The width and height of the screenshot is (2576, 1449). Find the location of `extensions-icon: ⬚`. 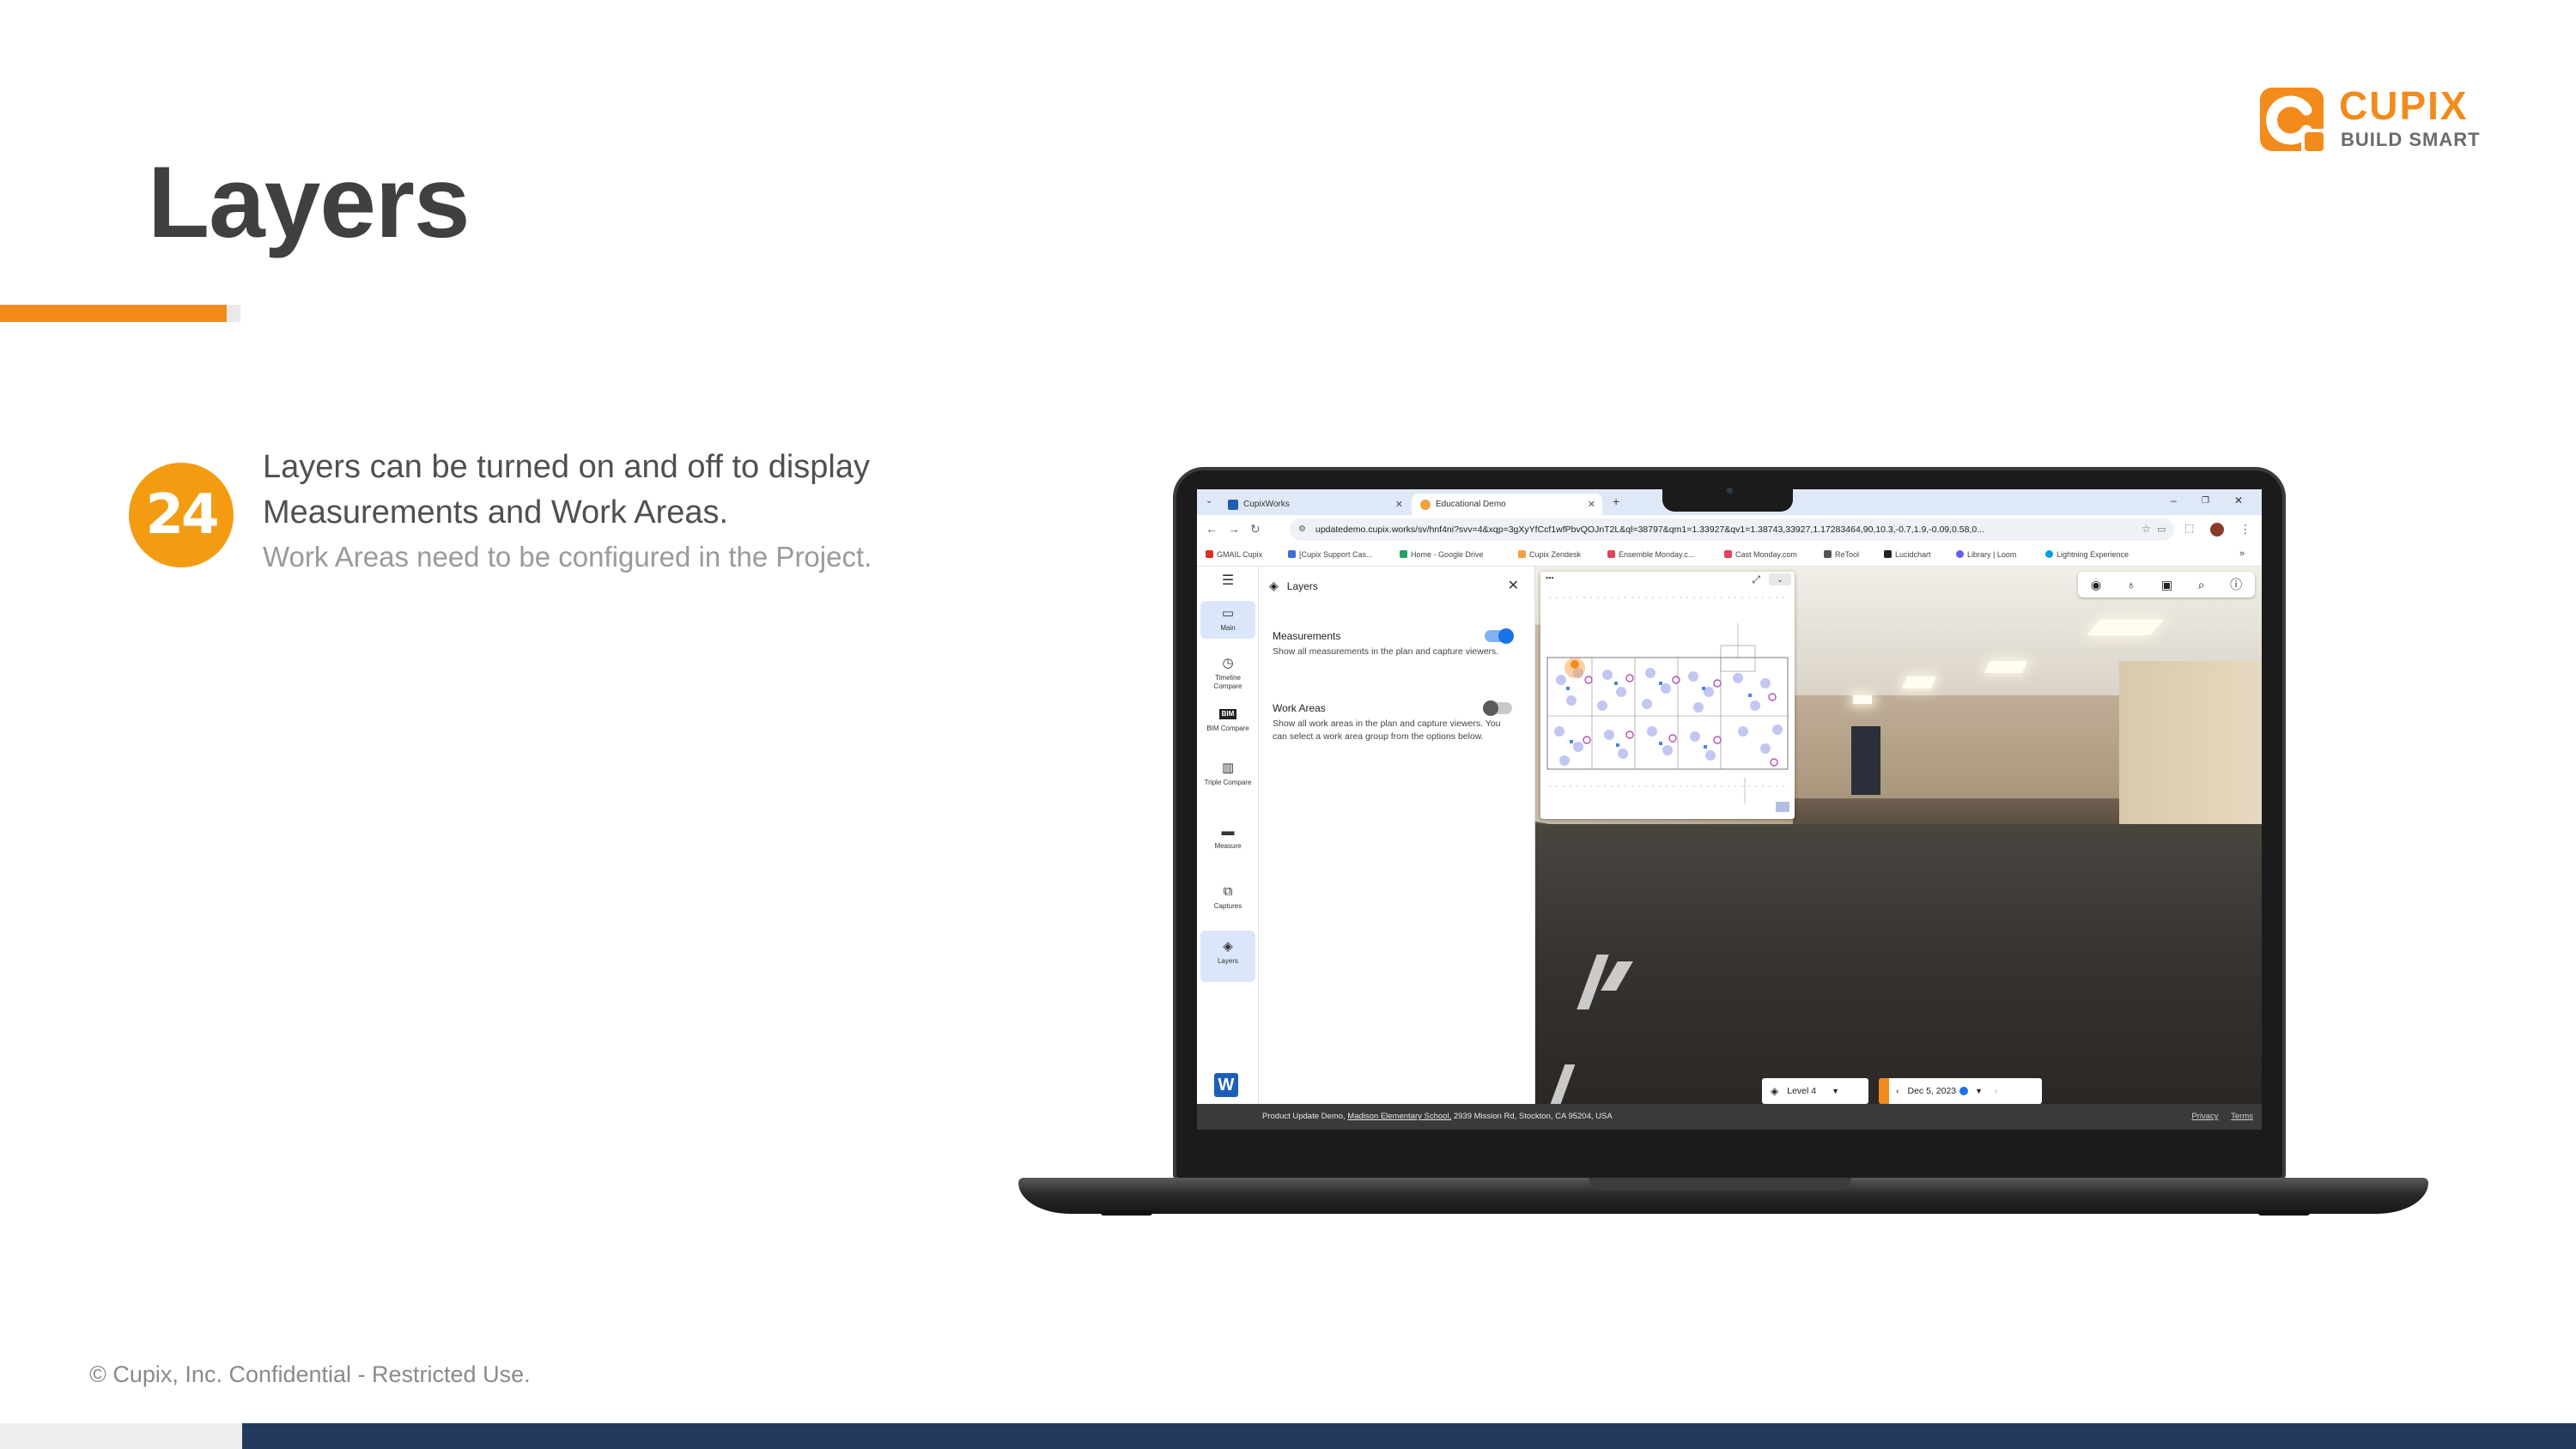

extensions-icon: ⬚ is located at coordinates (2189, 528).